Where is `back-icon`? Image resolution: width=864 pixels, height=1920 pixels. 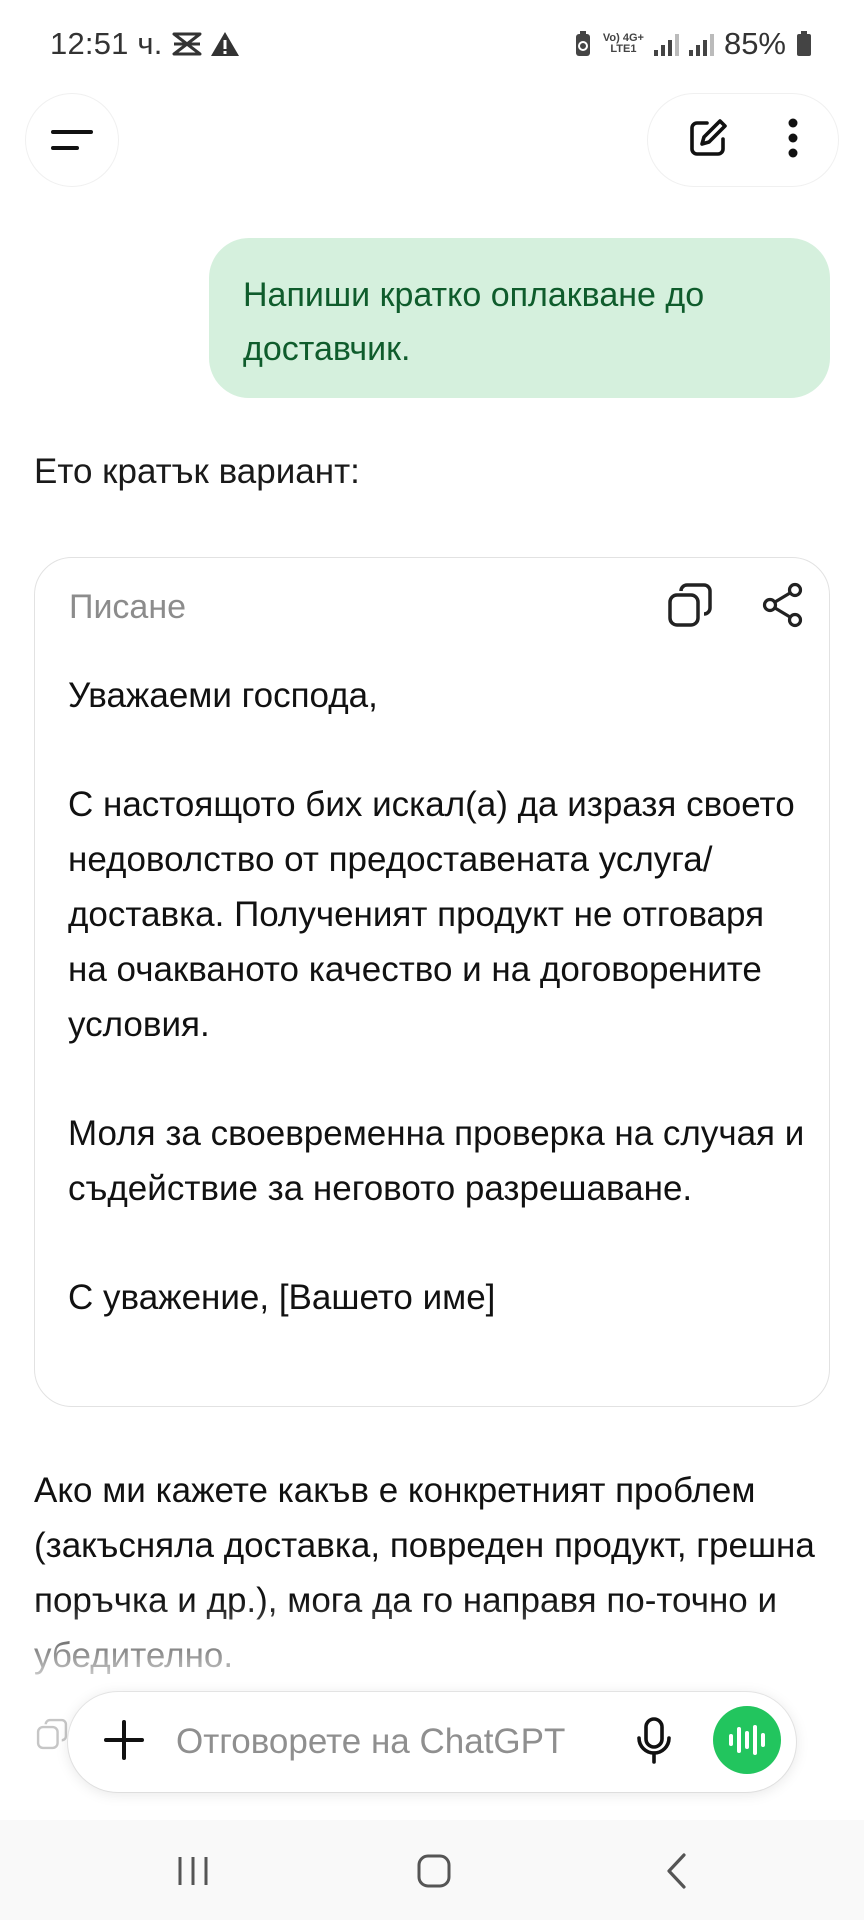 back-icon is located at coordinates (676, 1871).